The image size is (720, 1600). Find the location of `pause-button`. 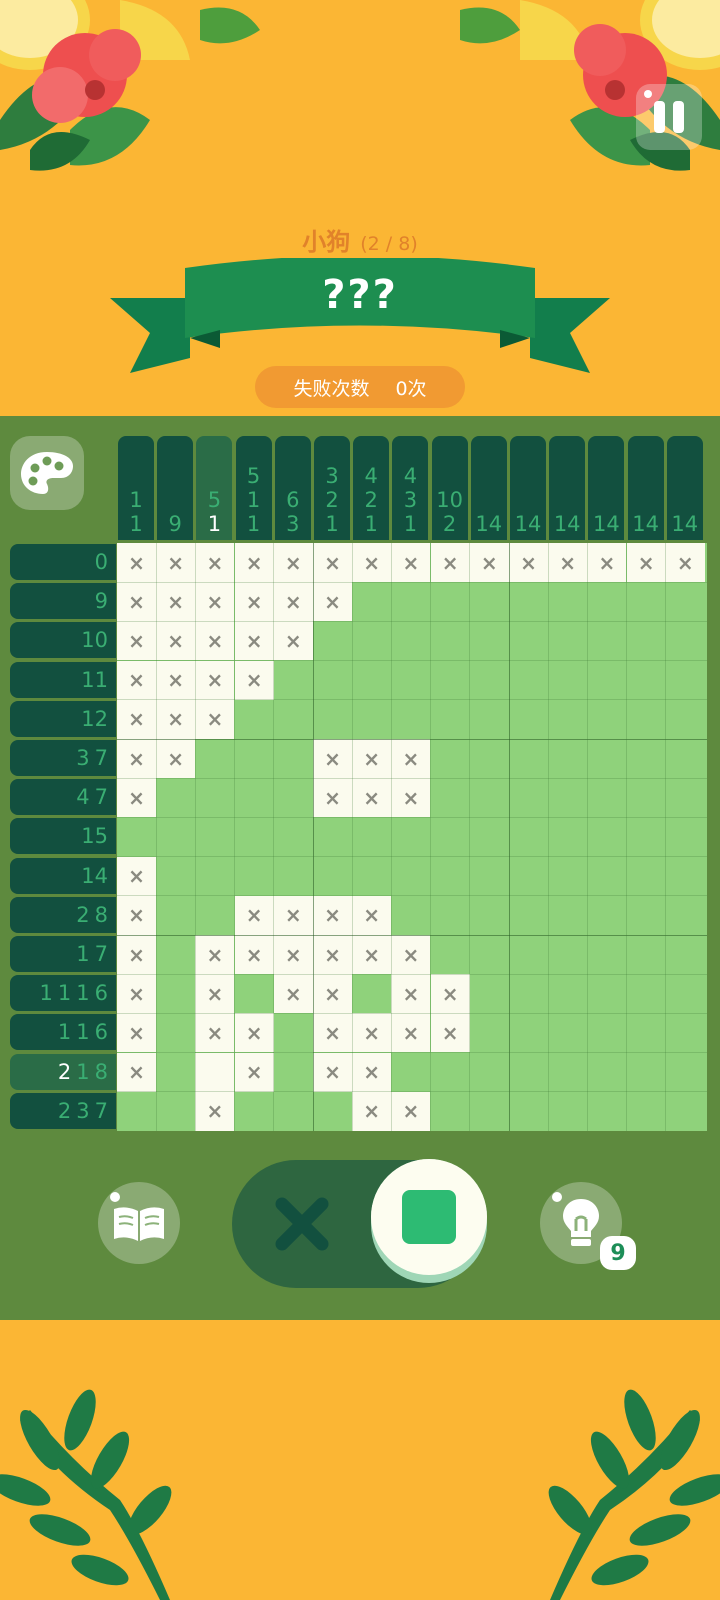

pause-button is located at coordinates (669, 117).